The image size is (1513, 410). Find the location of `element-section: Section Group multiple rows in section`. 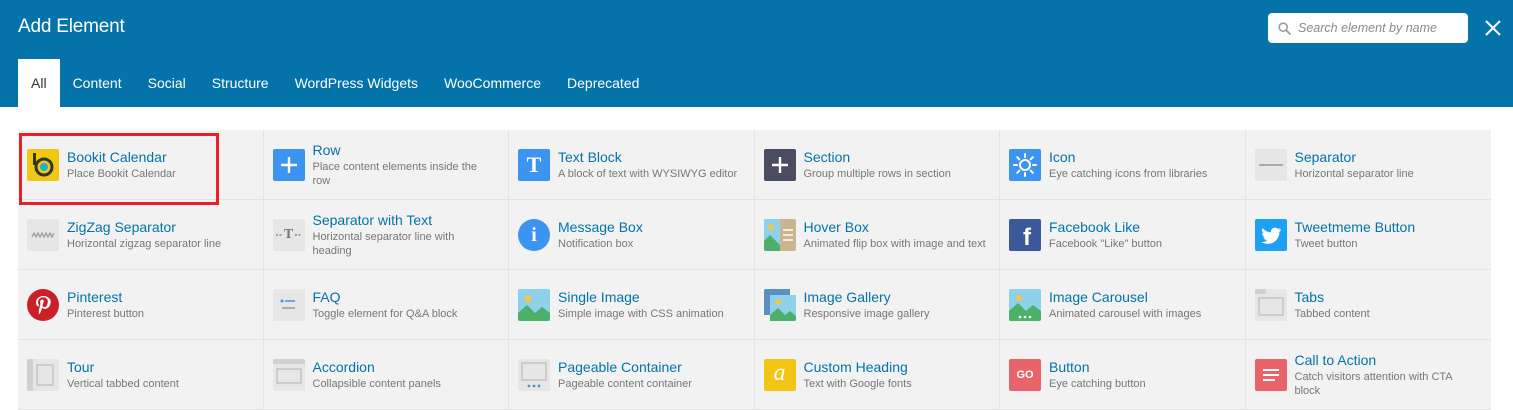

element-section: Section Group multiple rows in section is located at coordinates (877, 165).